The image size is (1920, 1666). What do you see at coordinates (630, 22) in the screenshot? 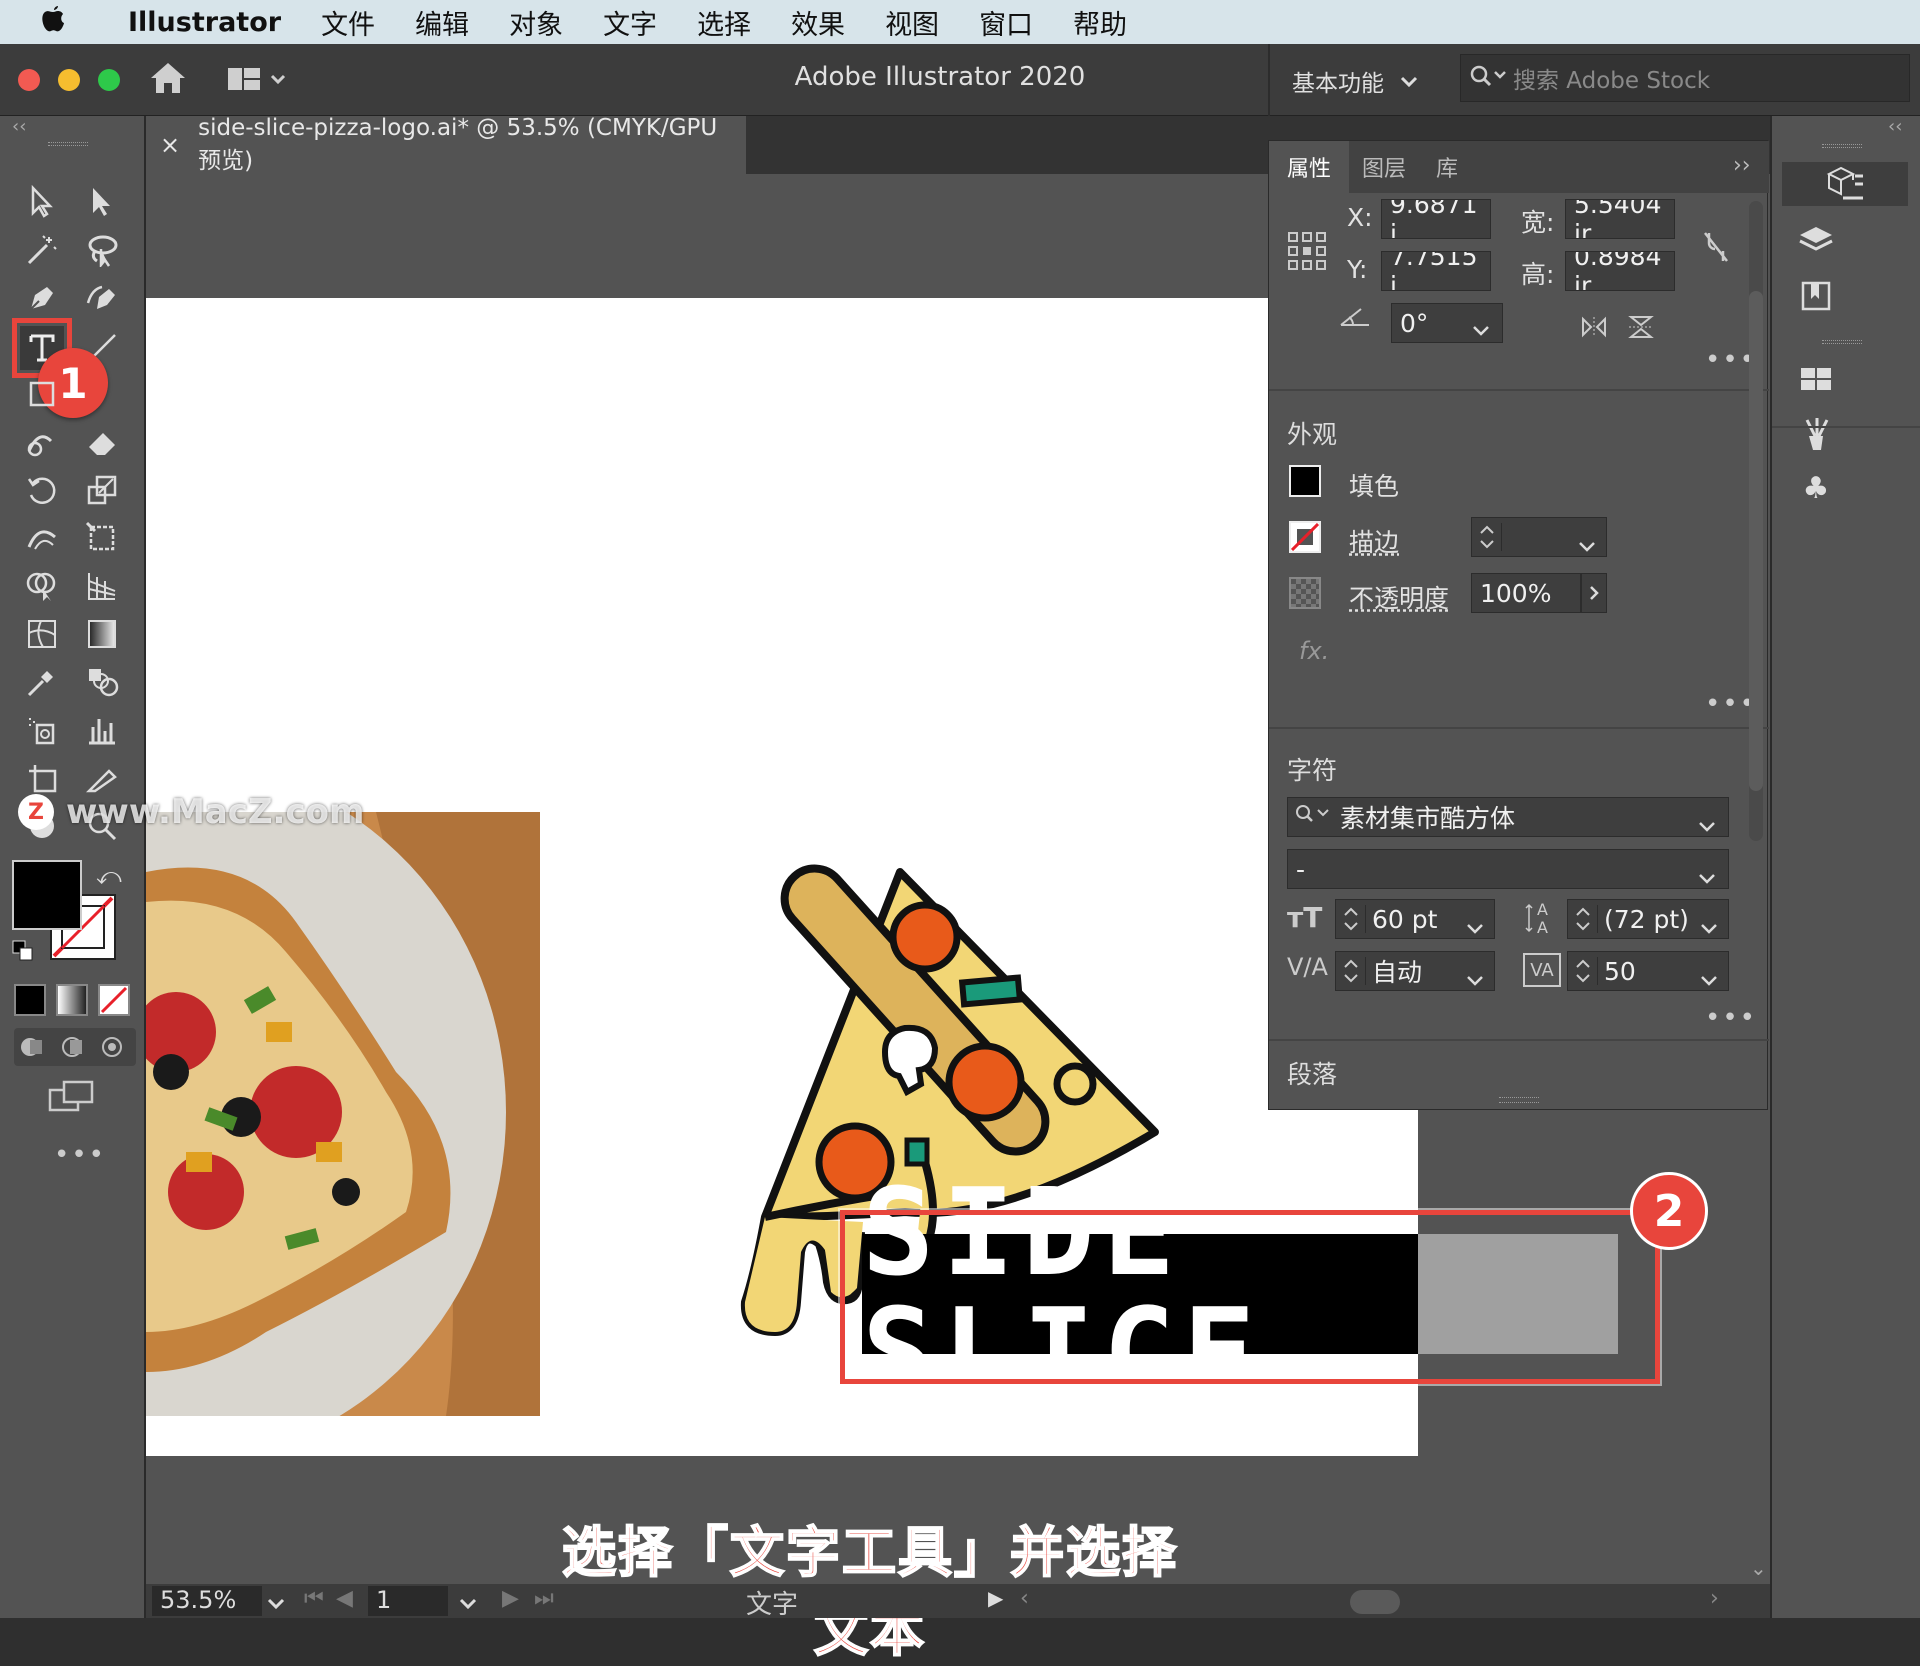
I see `menu-type: 文字` at bounding box center [630, 22].